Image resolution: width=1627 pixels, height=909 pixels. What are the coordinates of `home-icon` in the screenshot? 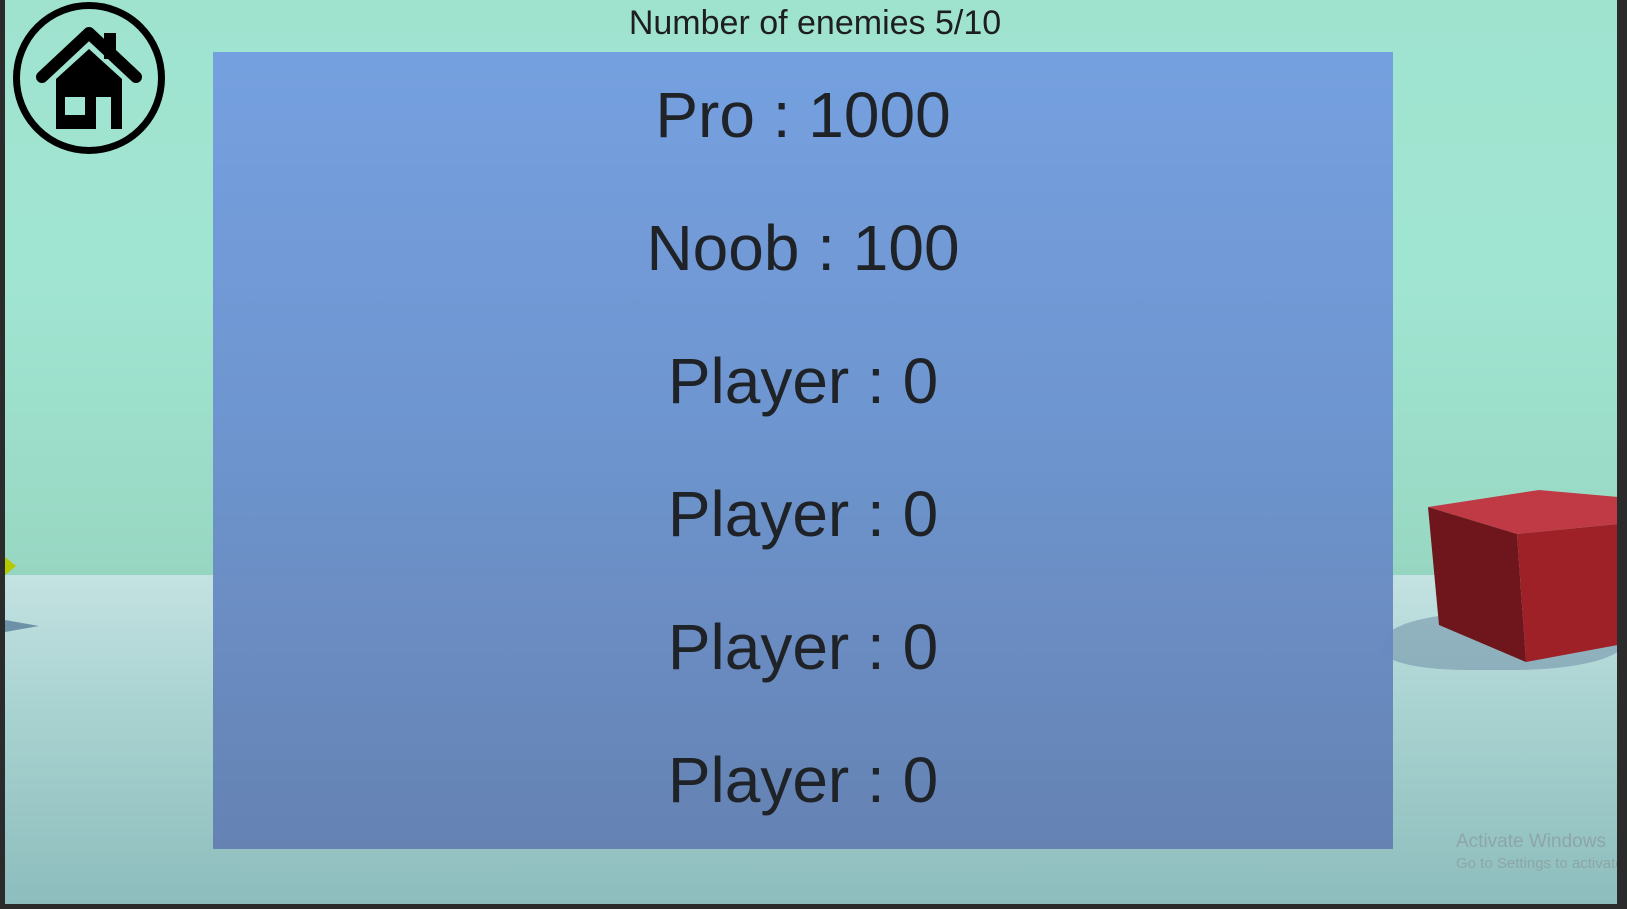 It's located at (89, 78).